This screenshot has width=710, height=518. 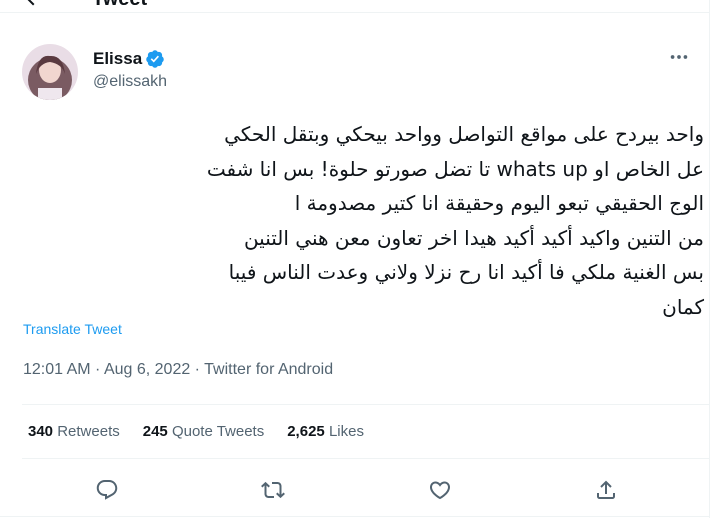 I want to click on avatar, so click(x=50, y=72).